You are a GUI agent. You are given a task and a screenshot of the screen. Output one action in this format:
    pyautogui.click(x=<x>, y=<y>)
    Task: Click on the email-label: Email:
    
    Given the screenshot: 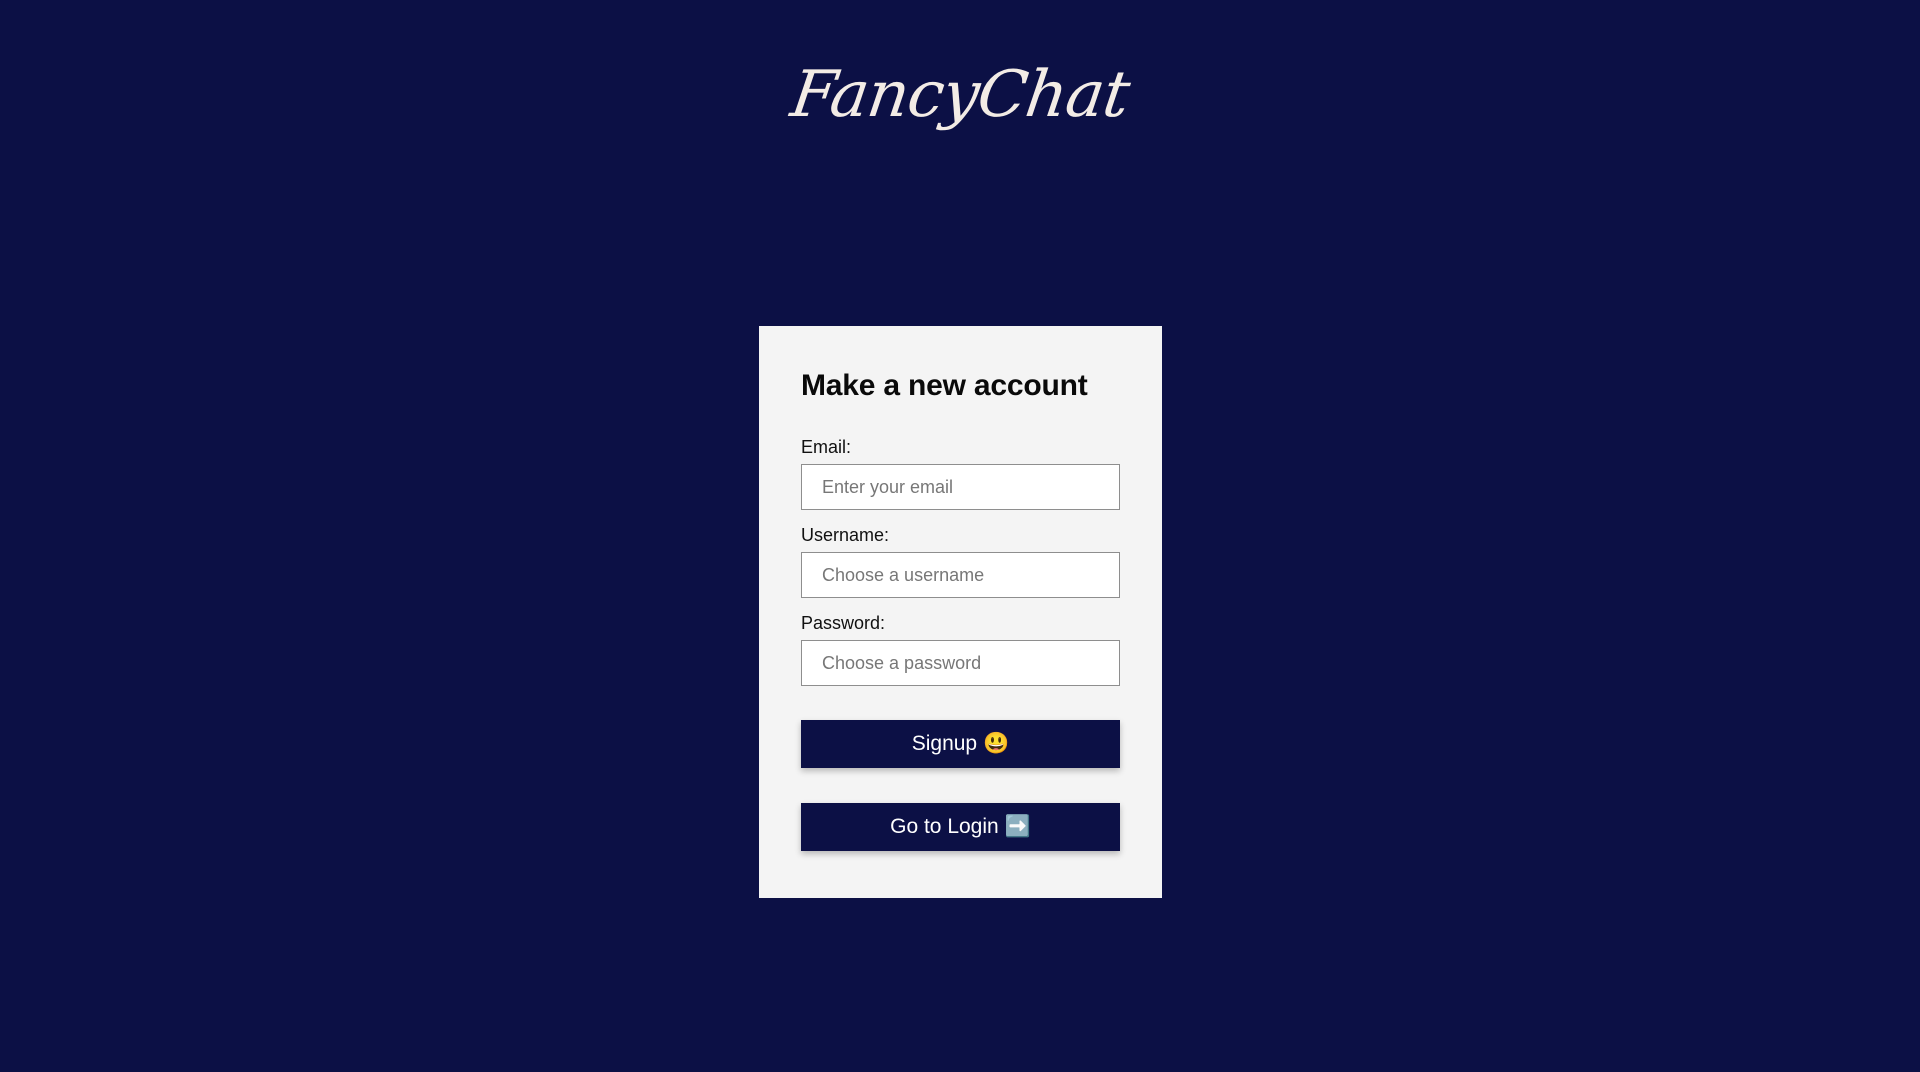 What is the action you would take?
    pyautogui.click(x=826, y=447)
    